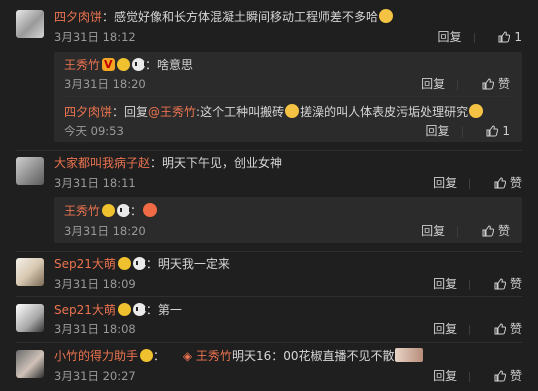 This screenshot has height=391, width=538. I want to click on reply-username: 四夕肉饼, so click(88, 112).